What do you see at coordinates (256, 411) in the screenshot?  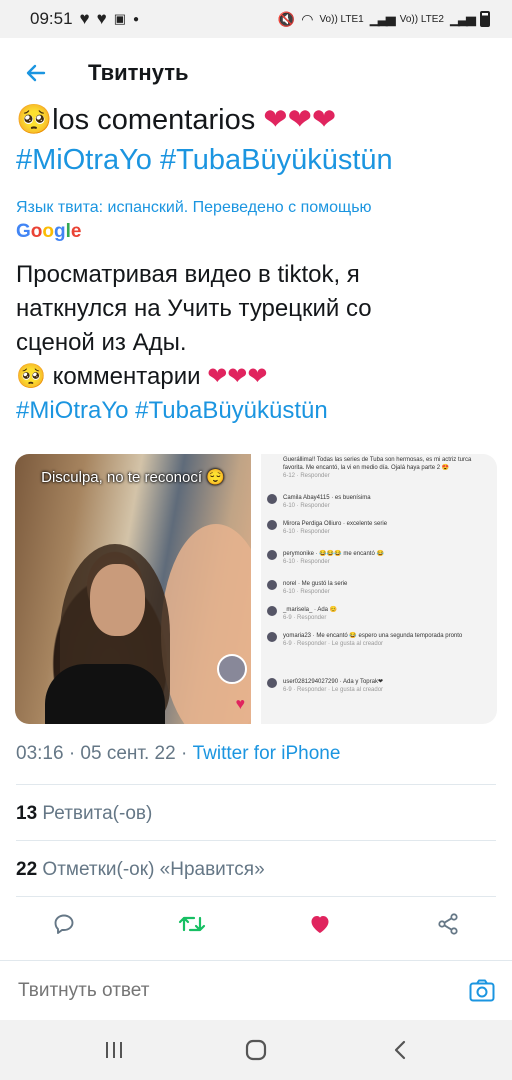 I see `translated-hashtags: #MiOtraYo #TubaBüyüküstün` at bounding box center [256, 411].